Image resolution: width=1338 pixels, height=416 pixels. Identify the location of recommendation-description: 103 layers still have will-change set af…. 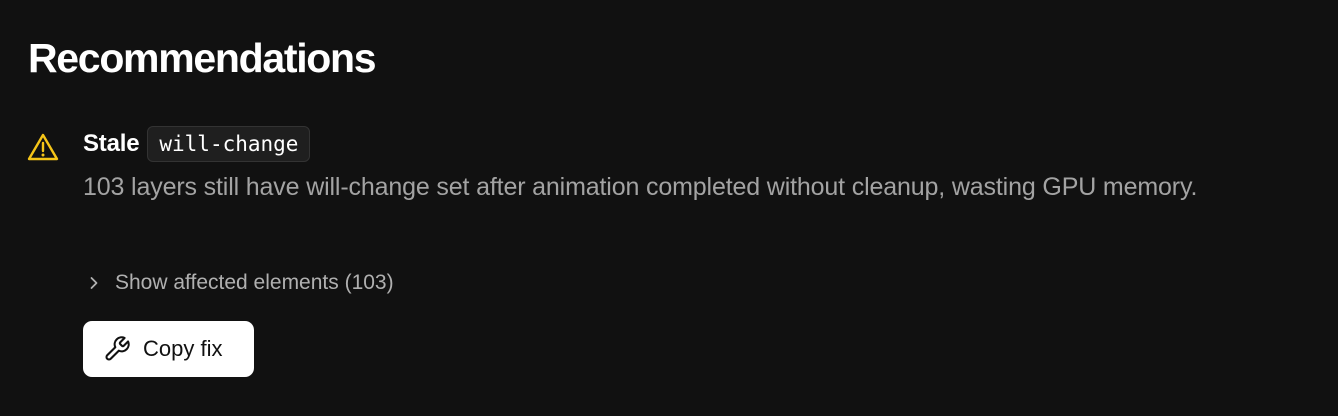
(640, 187).